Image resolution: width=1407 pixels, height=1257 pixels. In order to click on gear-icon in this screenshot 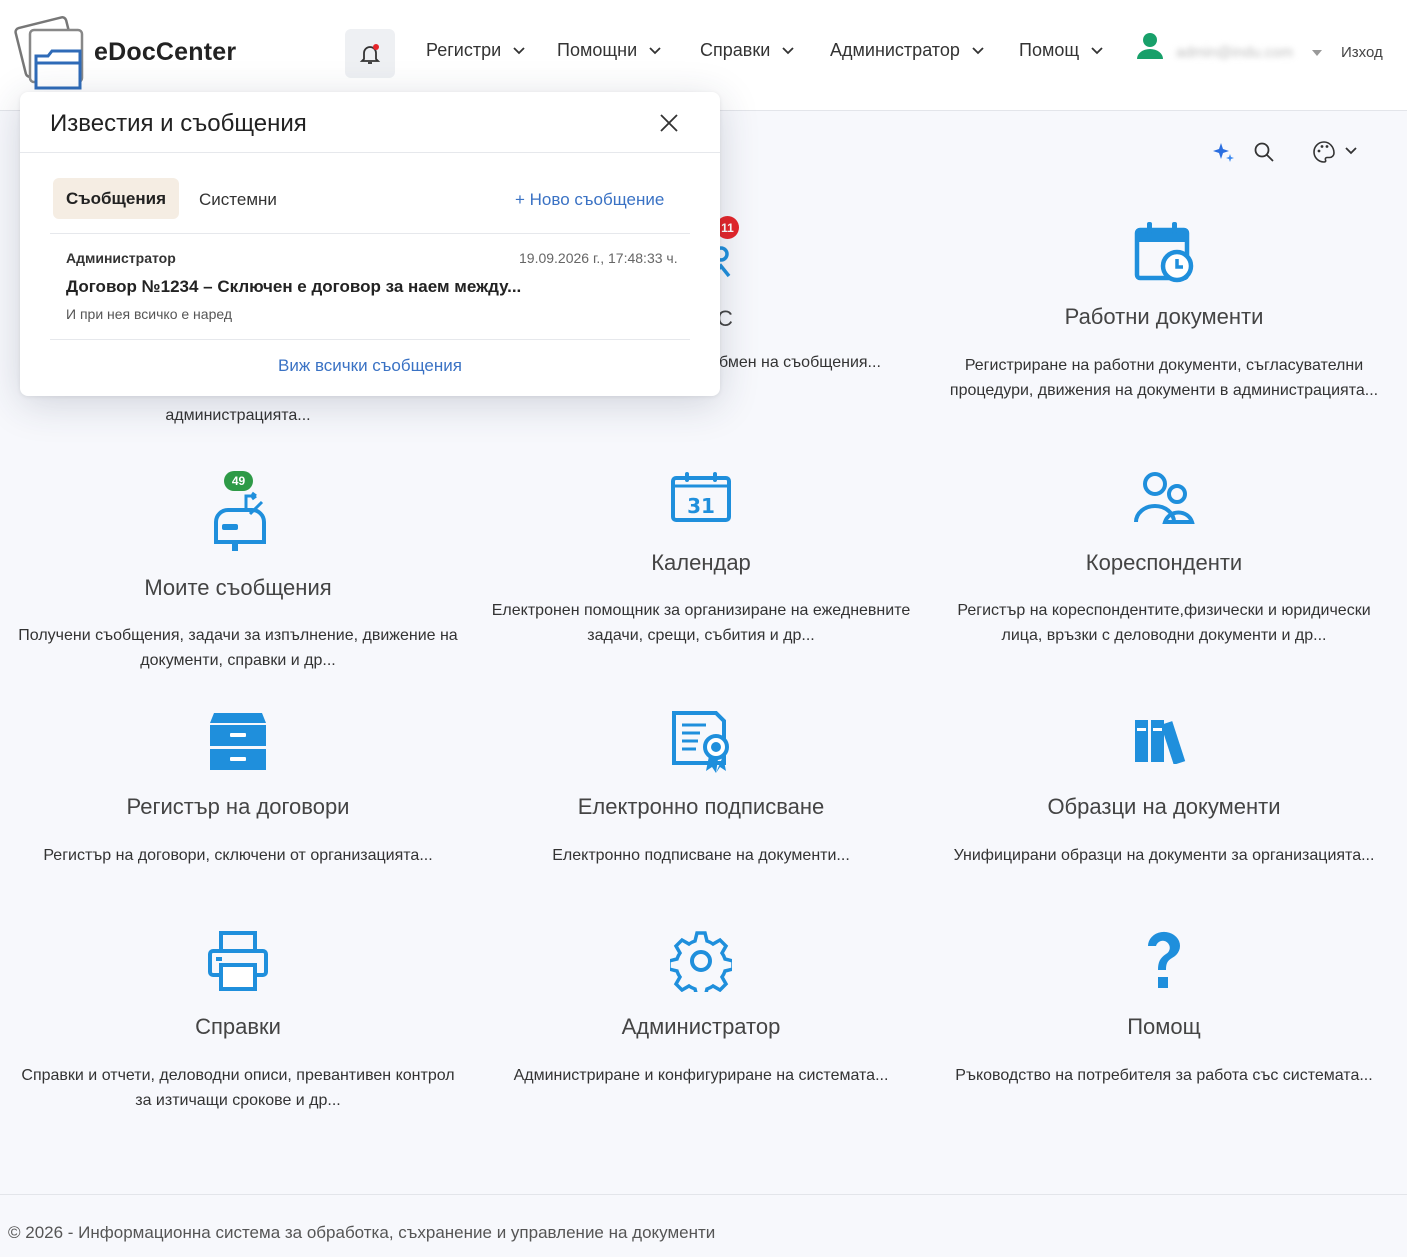, I will do `click(701, 961)`.